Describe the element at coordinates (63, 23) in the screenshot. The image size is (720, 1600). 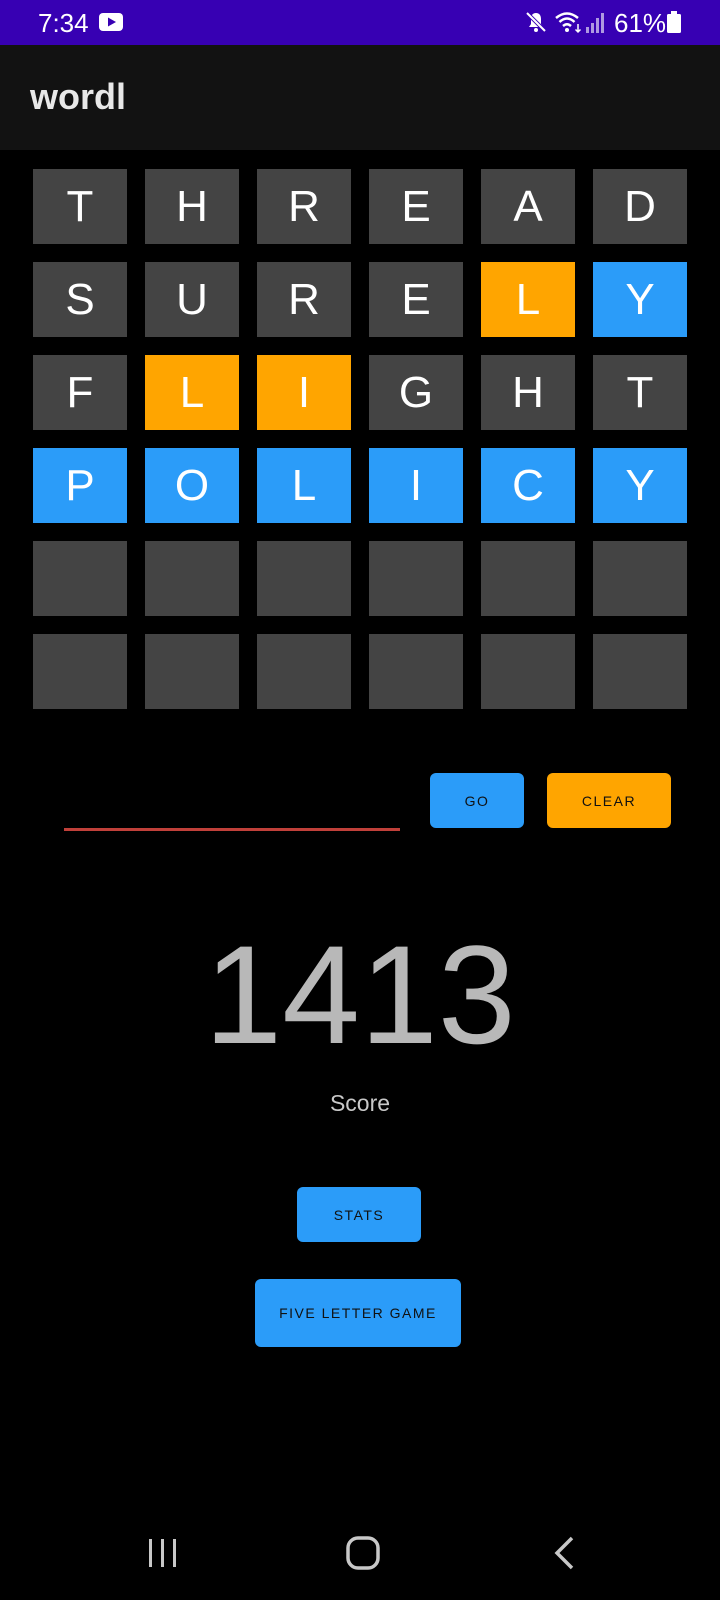
I see `status-time: 7:34` at that location.